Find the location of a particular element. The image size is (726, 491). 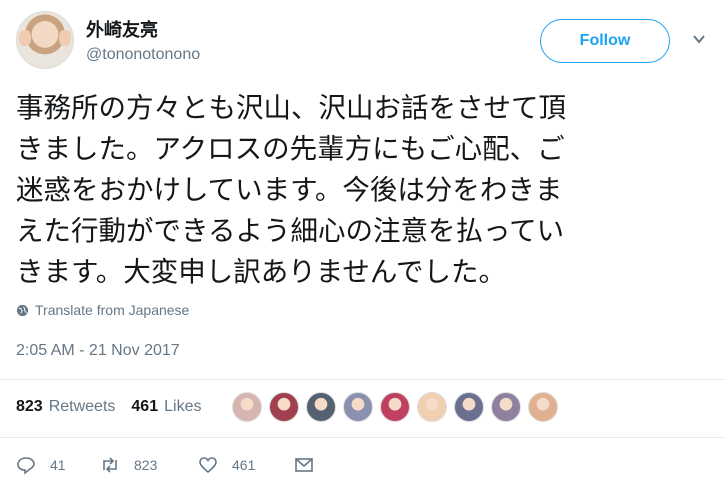

tweet-stats: 823 Retweets 461 Likes is located at coordinates (108, 407).